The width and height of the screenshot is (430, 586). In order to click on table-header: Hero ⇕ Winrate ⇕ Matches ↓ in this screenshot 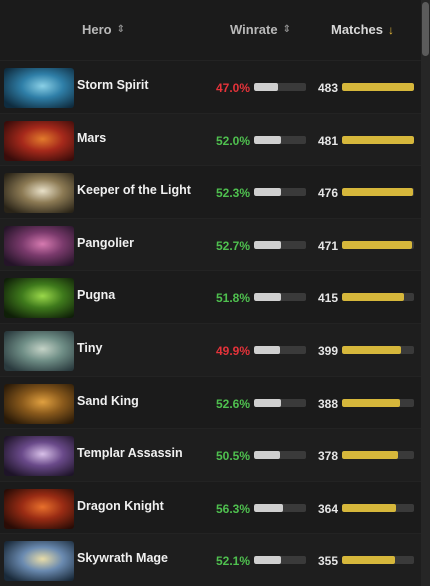, I will do `click(210, 30)`.